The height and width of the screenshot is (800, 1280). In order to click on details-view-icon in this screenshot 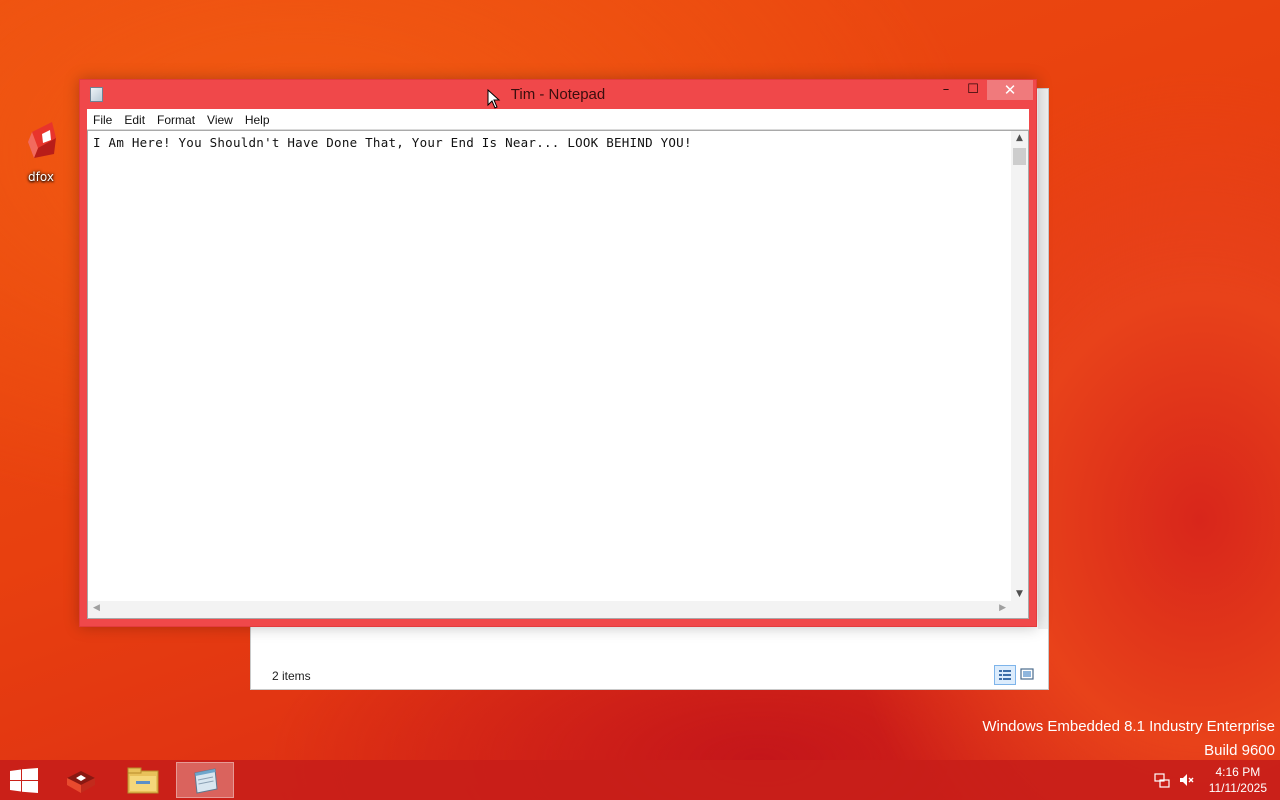, I will do `click(1005, 675)`.